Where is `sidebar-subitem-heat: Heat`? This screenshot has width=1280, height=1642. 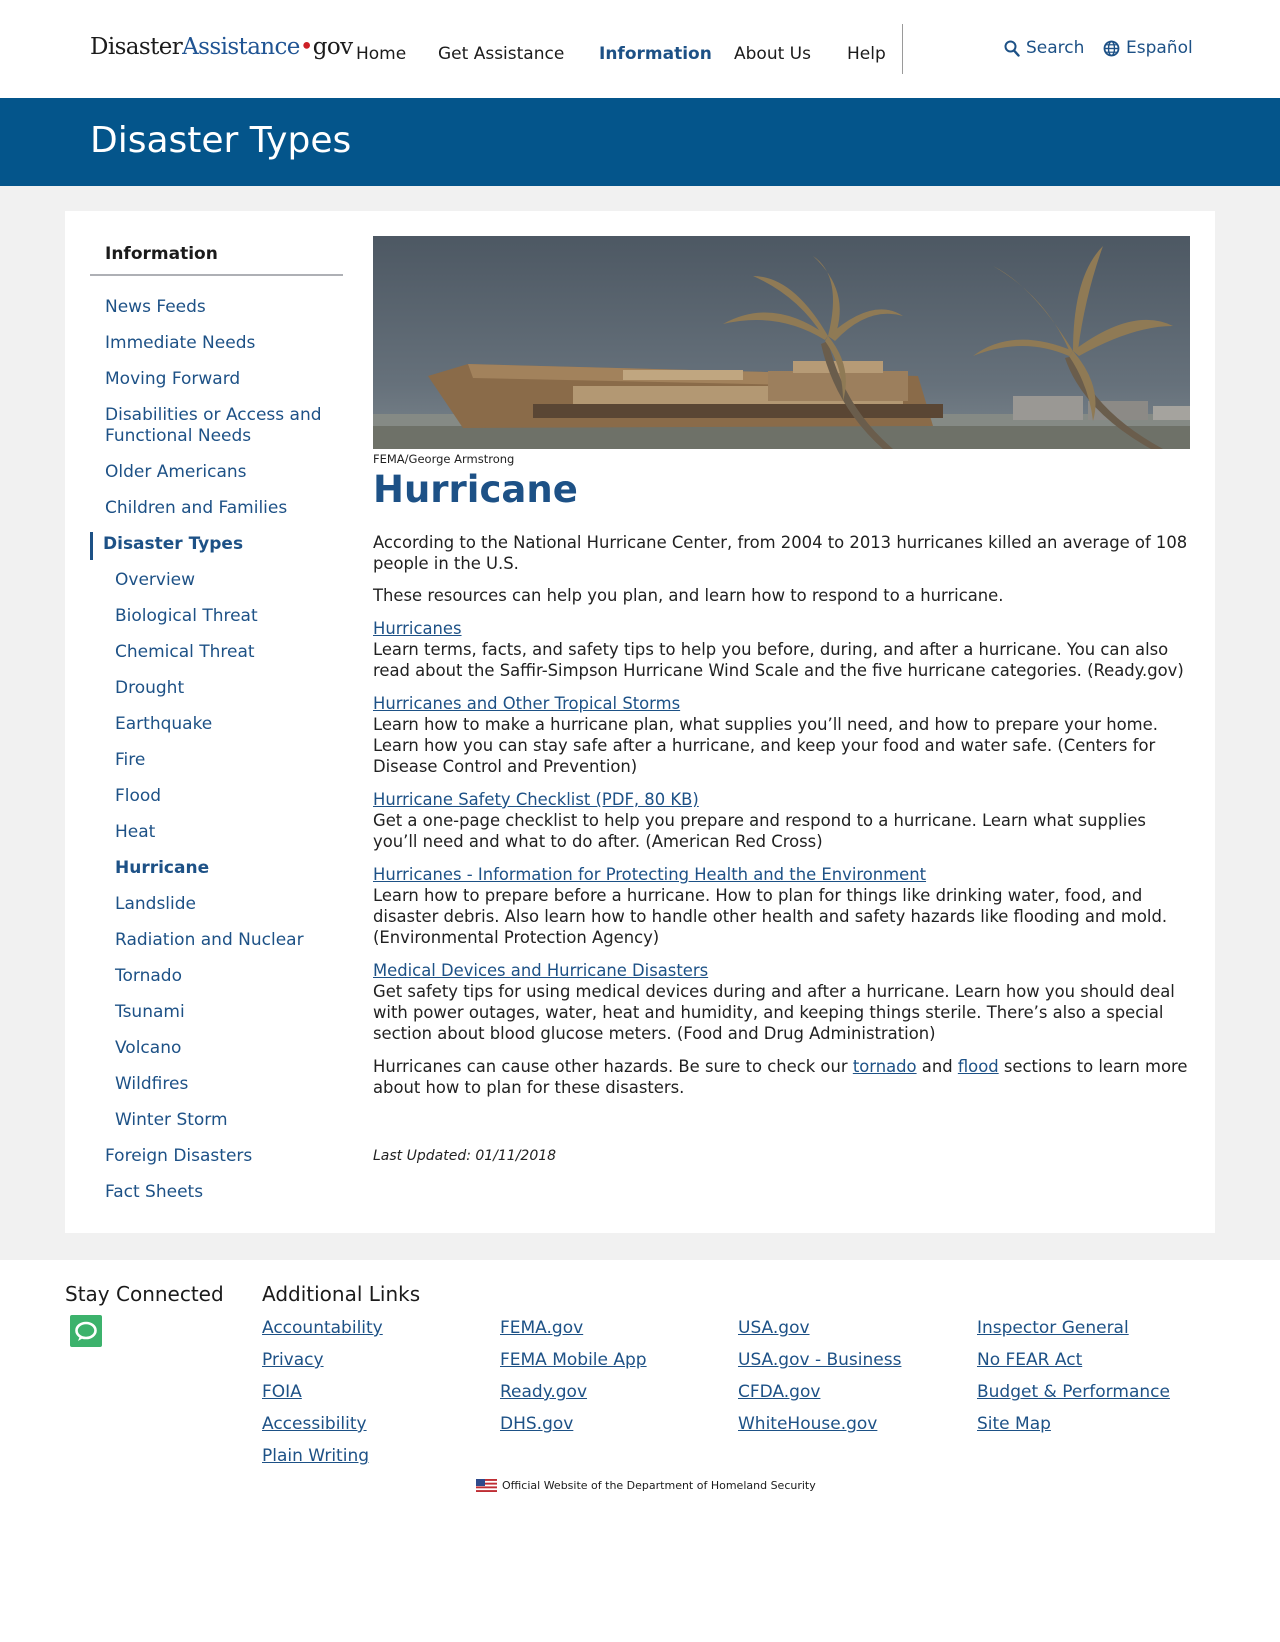 sidebar-subitem-heat: Heat is located at coordinates (135, 832).